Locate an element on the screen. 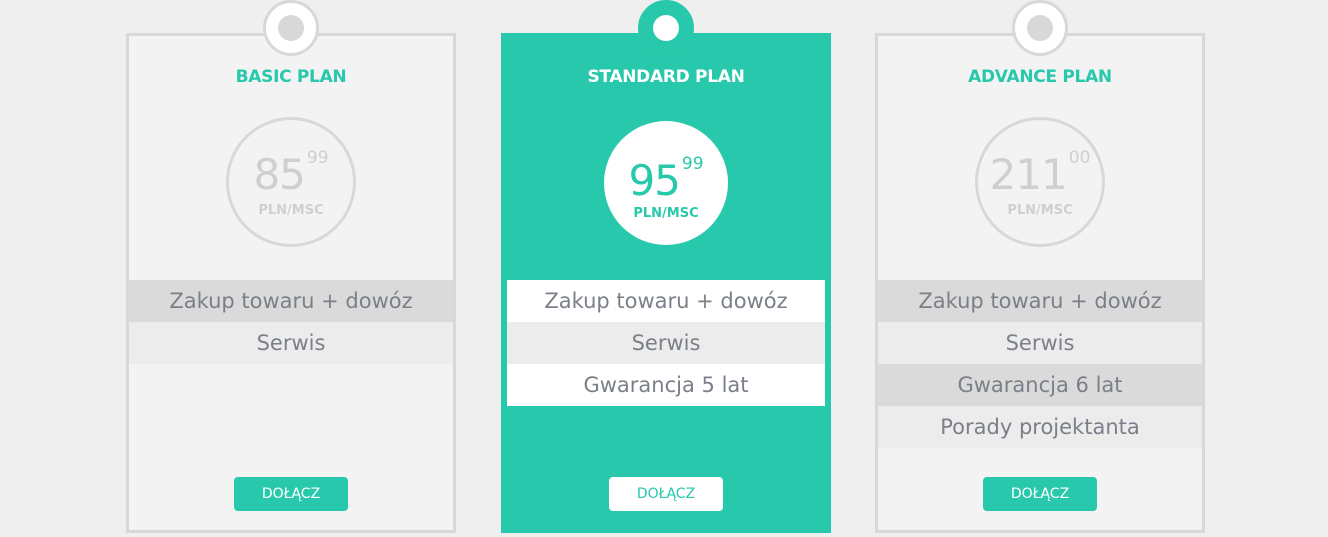 This screenshot has height=537, width=1328. plan-title: ADVANCE PLAN is located at coordinates (1040, 77).